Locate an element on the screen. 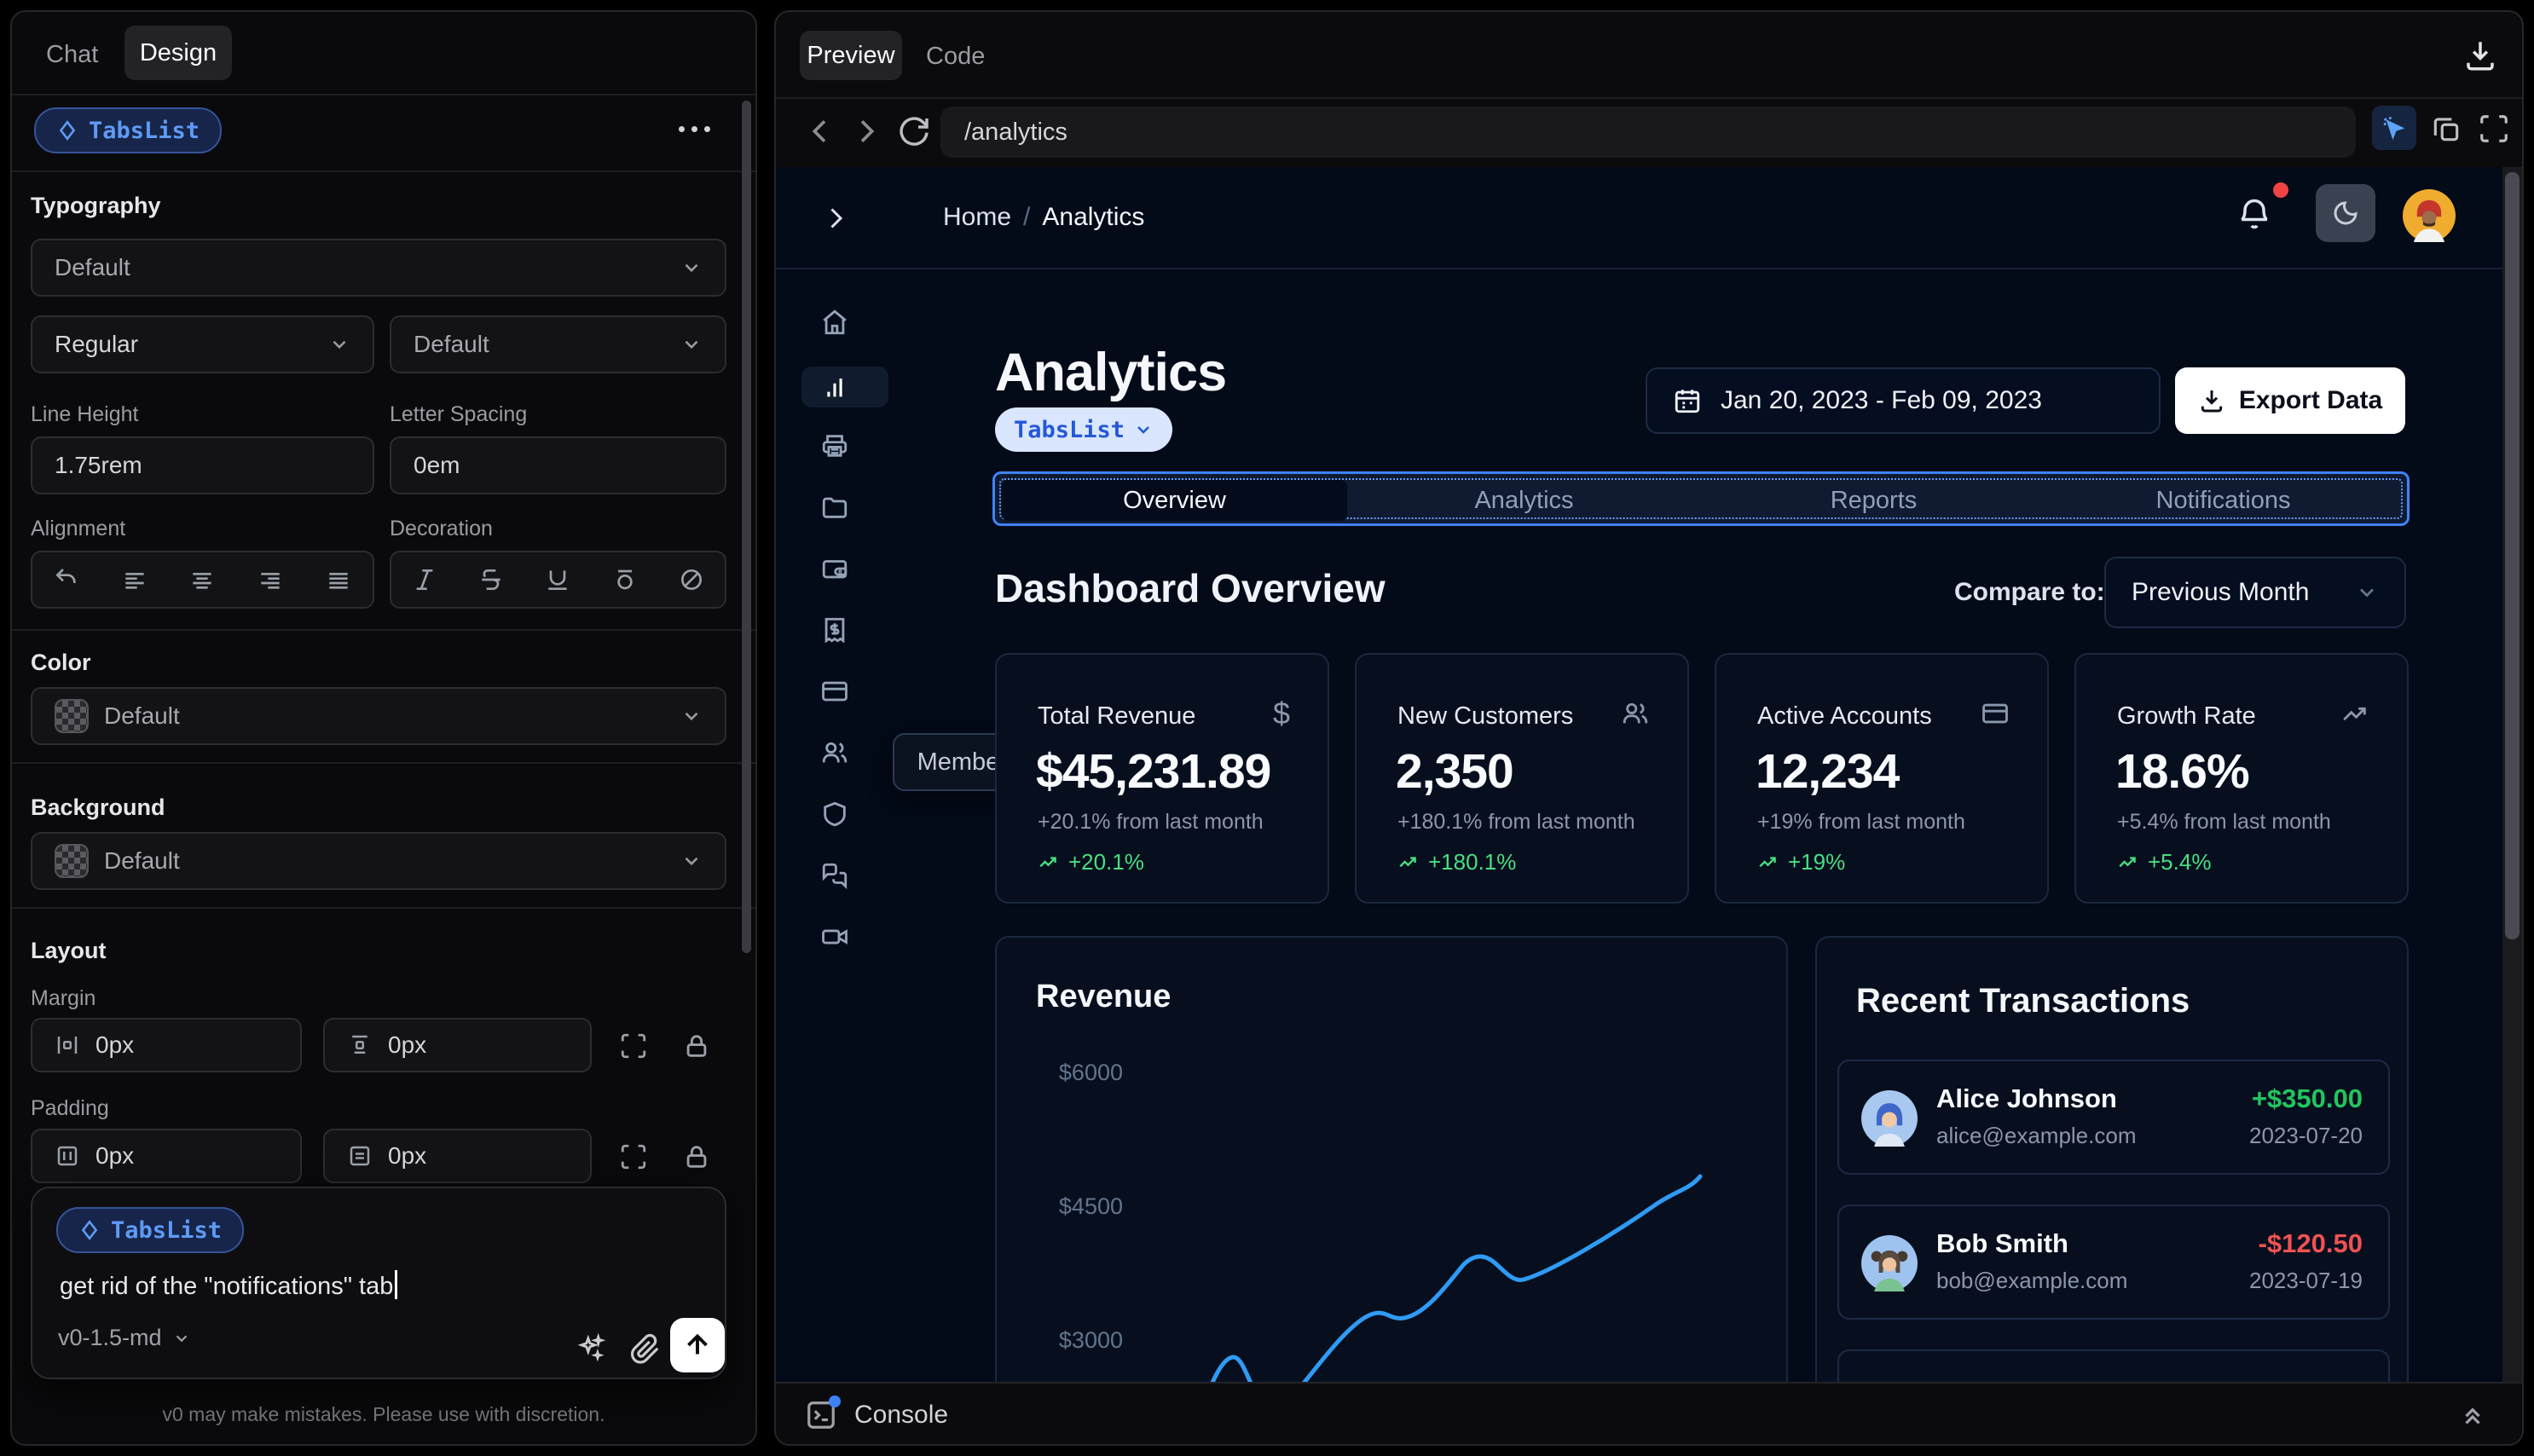 The image size is (2534, 1456). transaction-amount: +$350.00 is located at coordinates (2307, 1098).